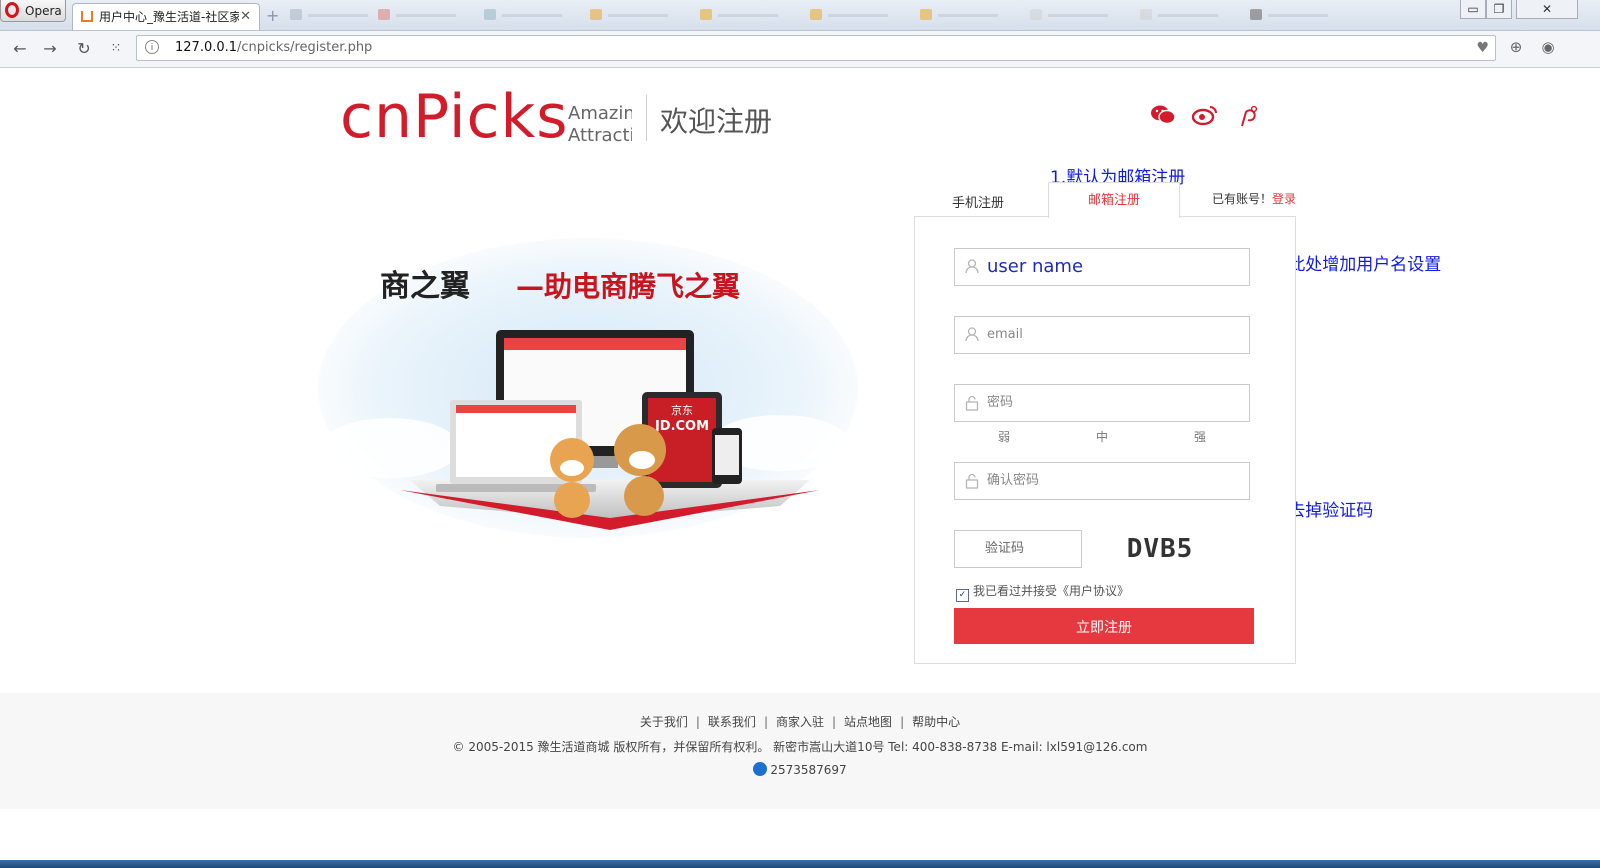  What do you see at coordinates (646, 118) in the screenshot?
I see `header-divider` at bounding box center [646, 118].